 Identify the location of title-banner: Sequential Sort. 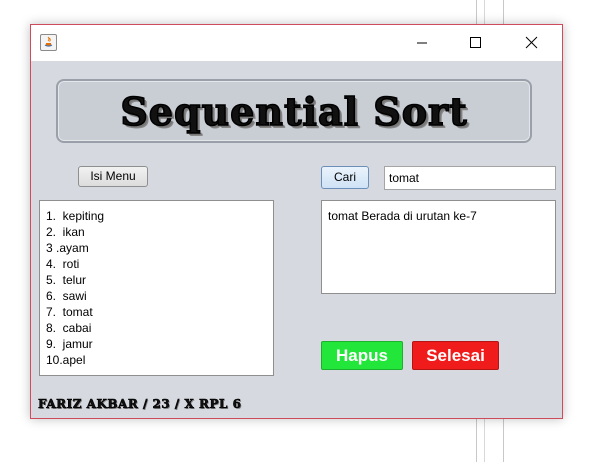
(294, 111).